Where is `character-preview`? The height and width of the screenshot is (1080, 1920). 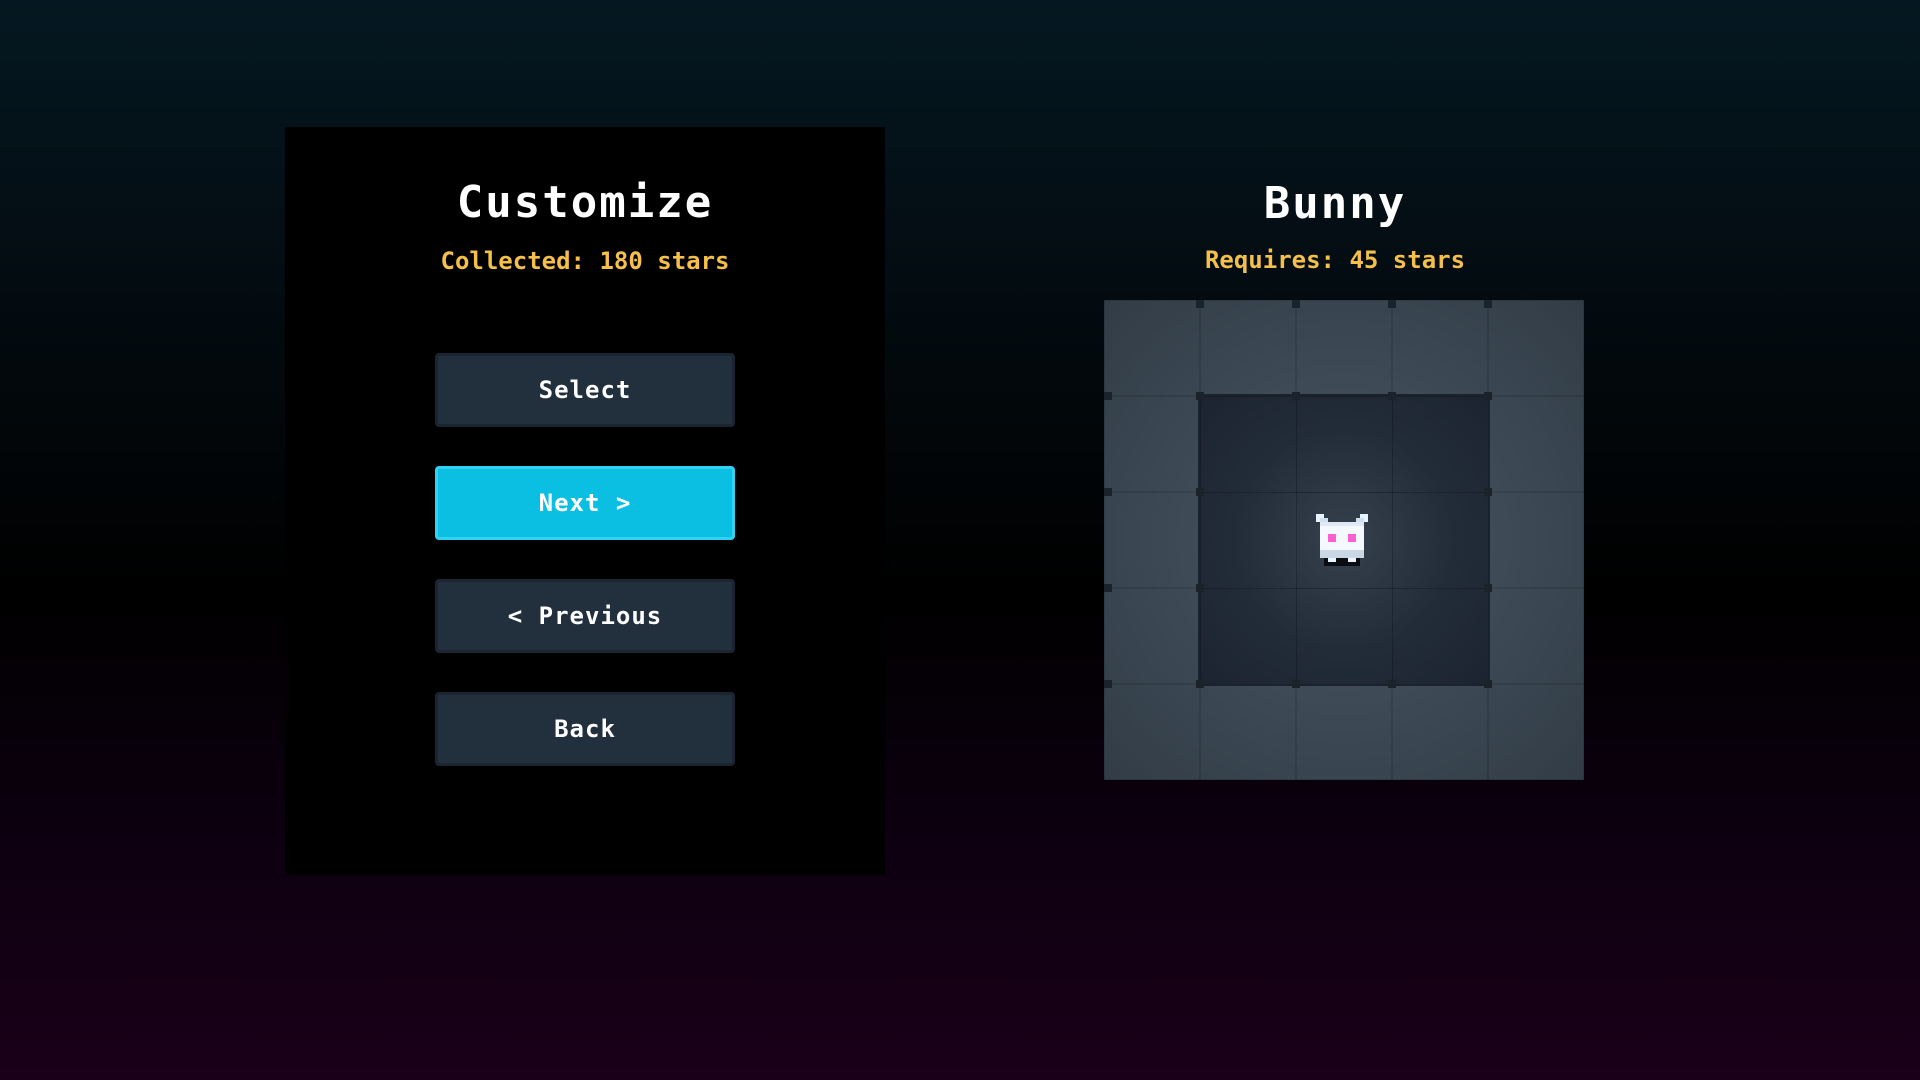
character-preview is located at coordinates (1344, 540).